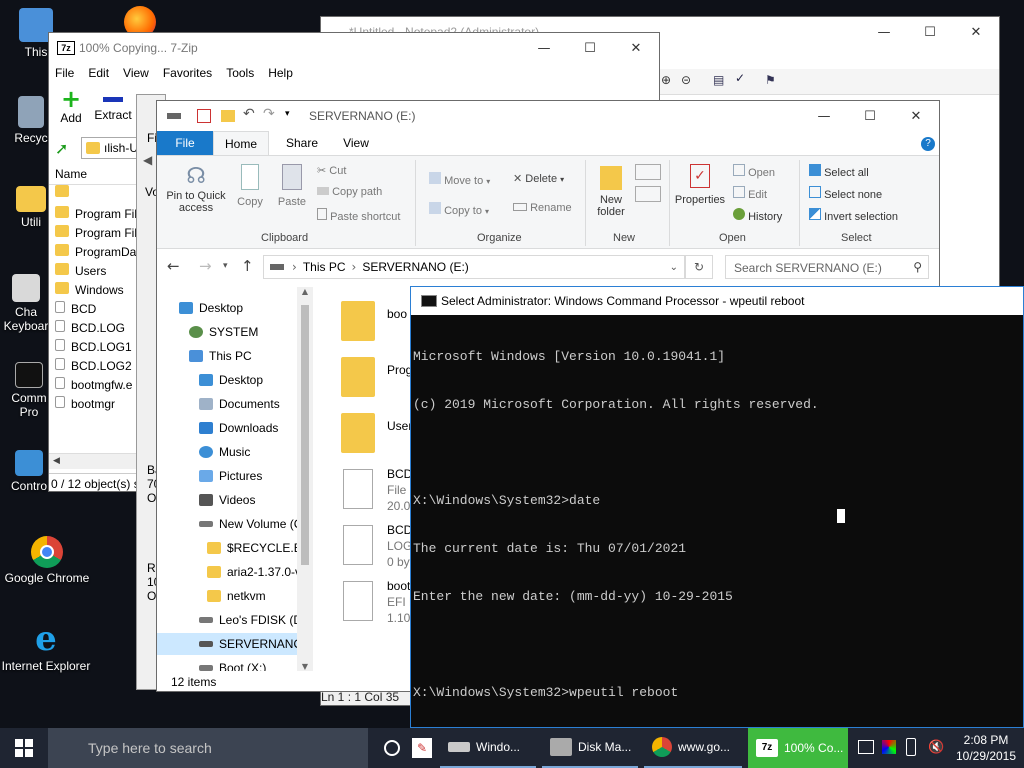 The height and width of the screenshot is (768, 1024). Describe the element at coordinates (542, 208) in the screenshot. I see `rename-button: Rename` at that location.